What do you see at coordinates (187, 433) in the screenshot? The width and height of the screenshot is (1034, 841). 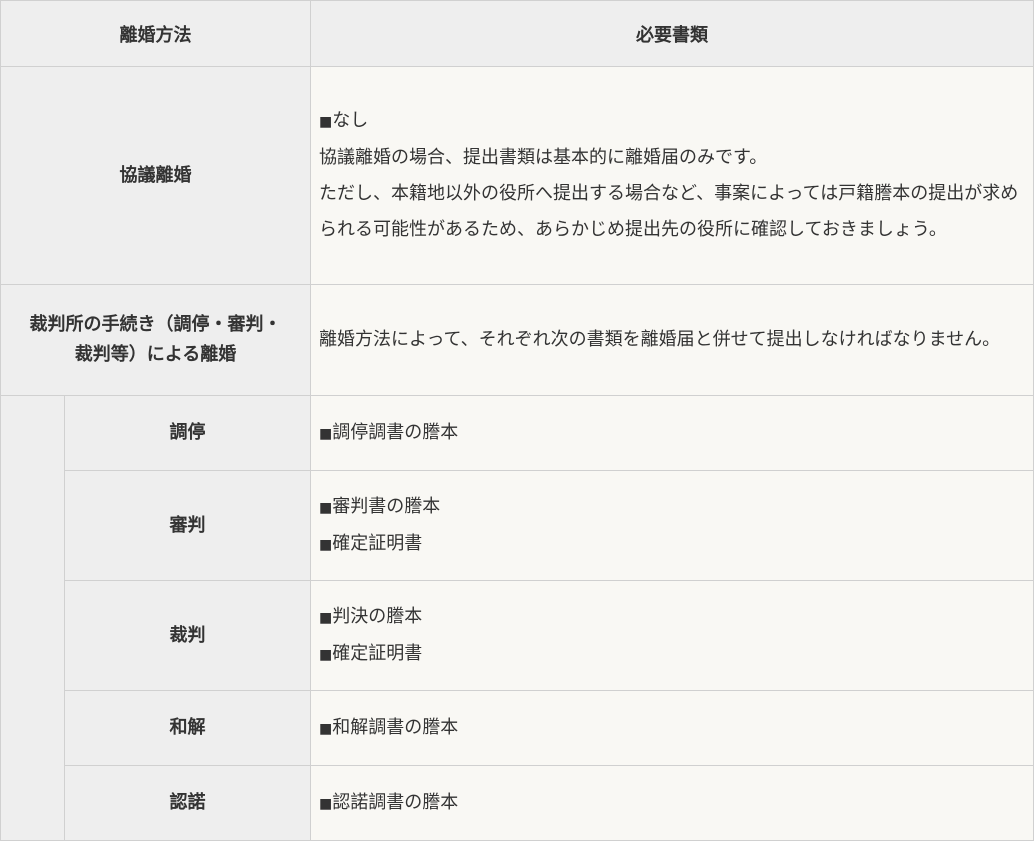 I see `subrow-label-chotei: 調停` at bounding box center [187, 433].